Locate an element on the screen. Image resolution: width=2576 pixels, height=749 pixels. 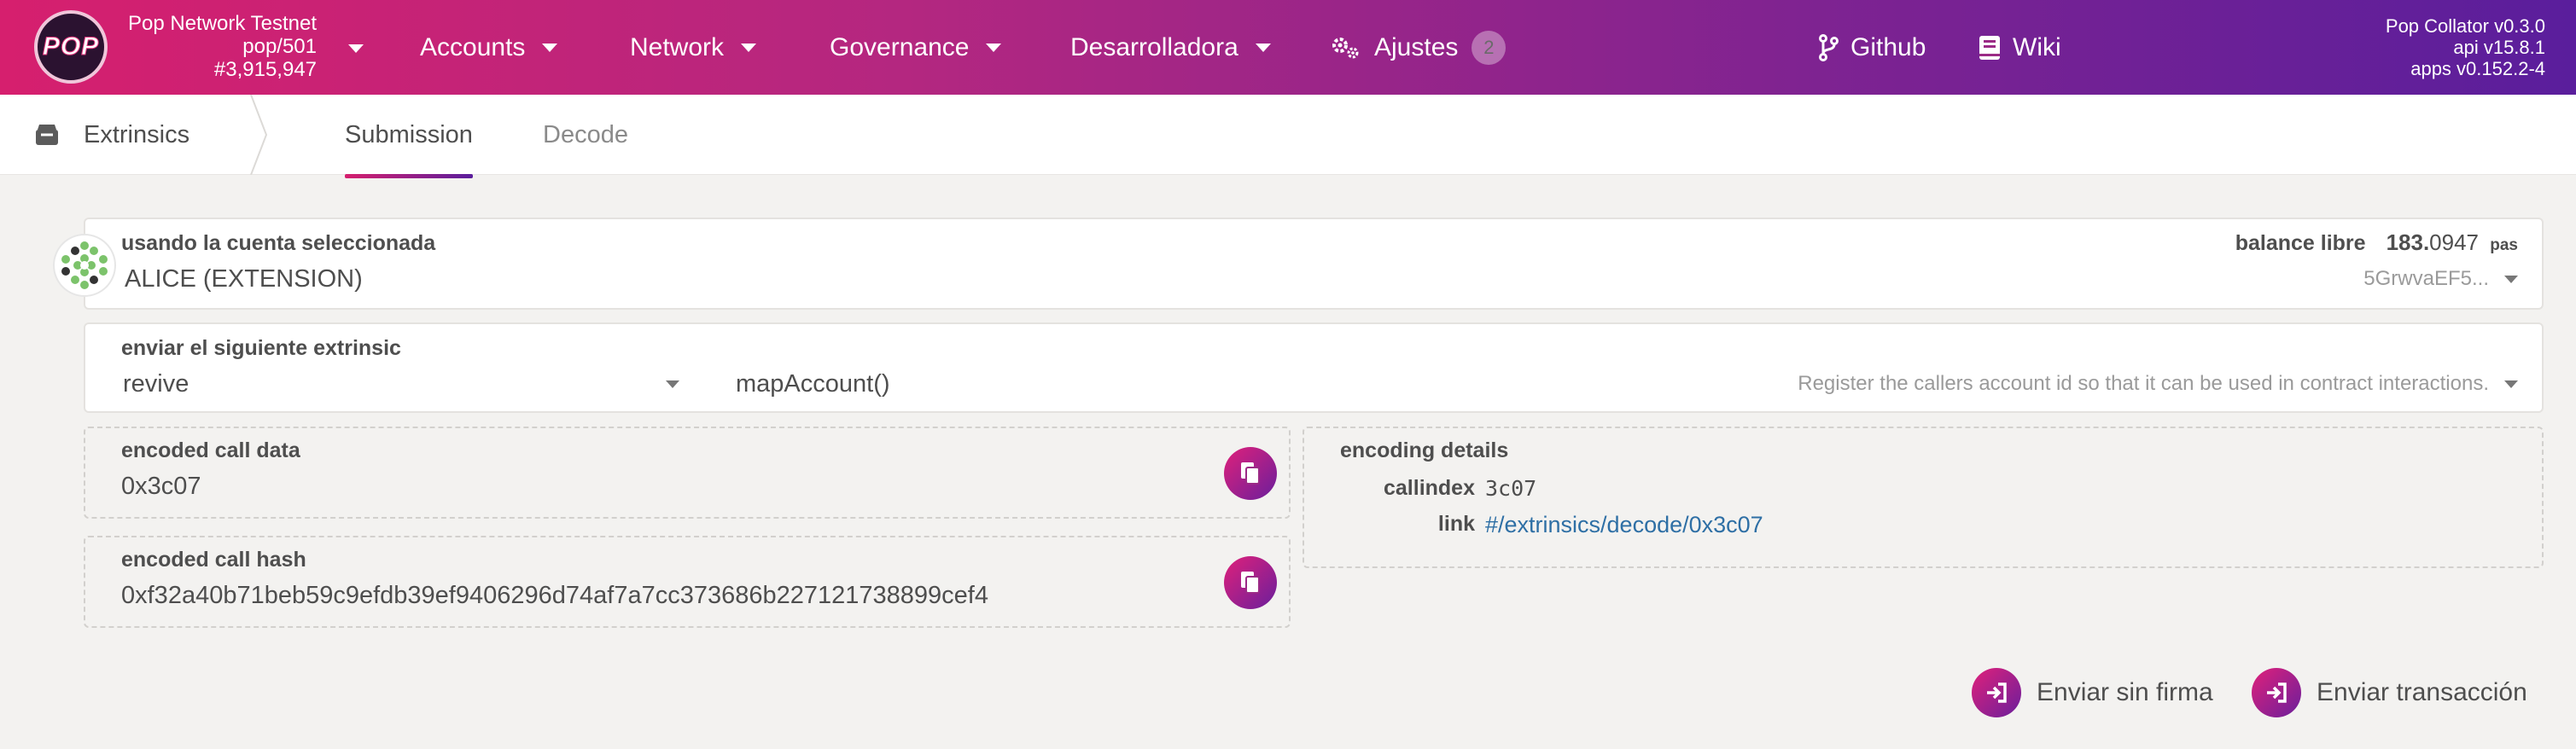
chain-selector: Pop Network Testnet pop/501 #3,915,947 is located at coordinates (222, 46).